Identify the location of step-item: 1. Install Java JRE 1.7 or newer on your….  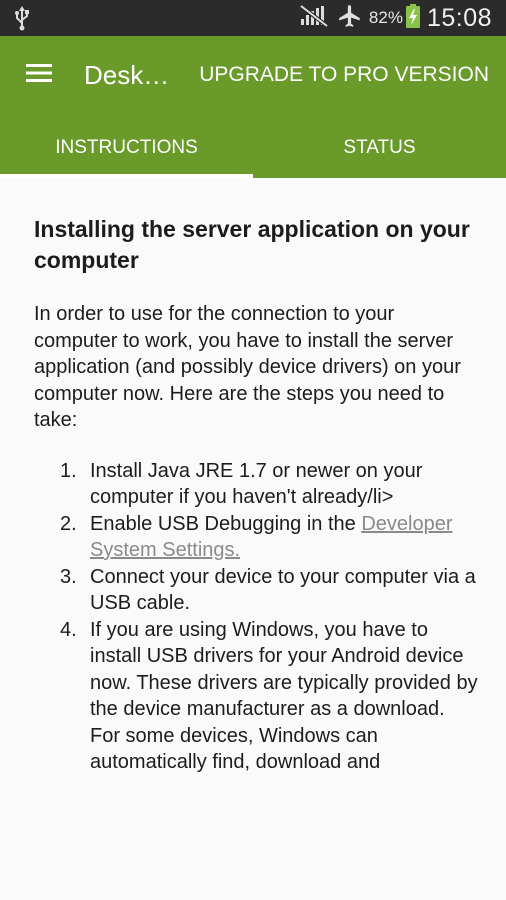
(256, 484).